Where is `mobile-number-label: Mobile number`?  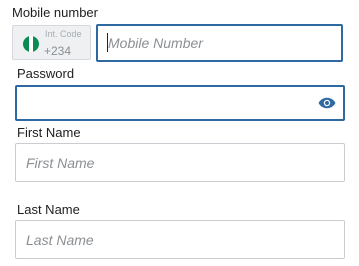
mobile-number-label: Mobile number is located at coordinates (55, 12).